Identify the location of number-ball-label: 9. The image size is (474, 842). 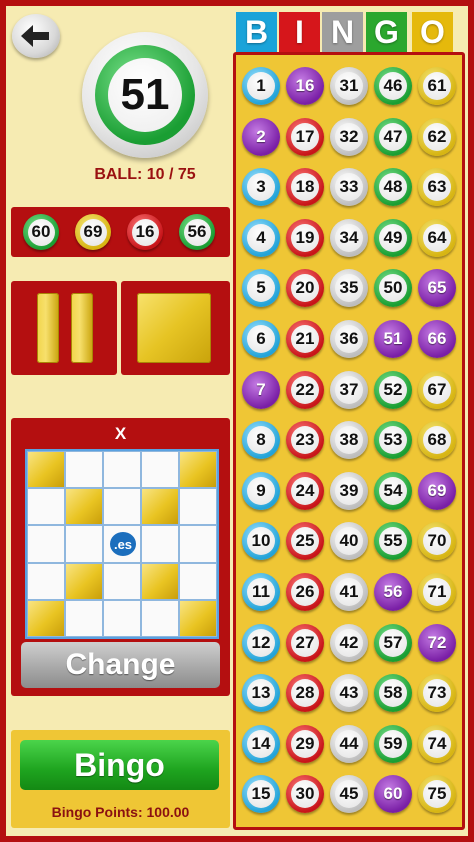
(261, 490).